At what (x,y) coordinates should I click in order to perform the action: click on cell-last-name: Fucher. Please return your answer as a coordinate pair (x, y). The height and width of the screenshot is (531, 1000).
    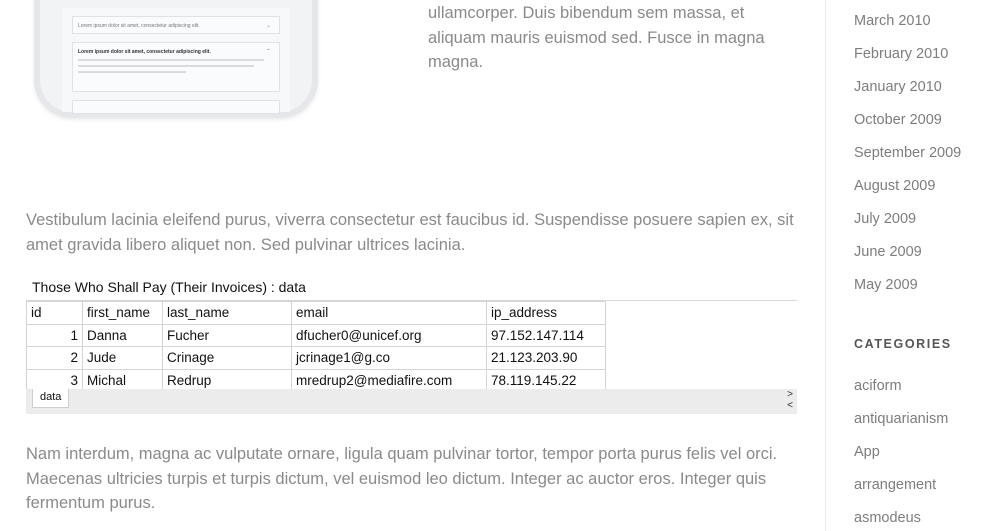
    Looking at the image, I should click on (227, 335).